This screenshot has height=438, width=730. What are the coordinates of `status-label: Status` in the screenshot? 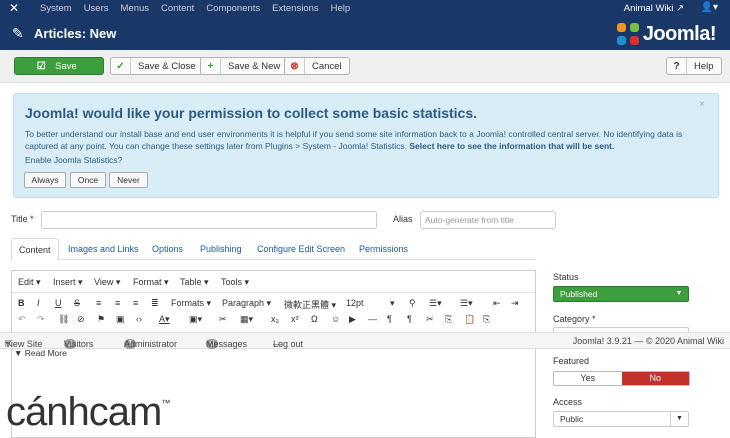 It's located at (566, 277).